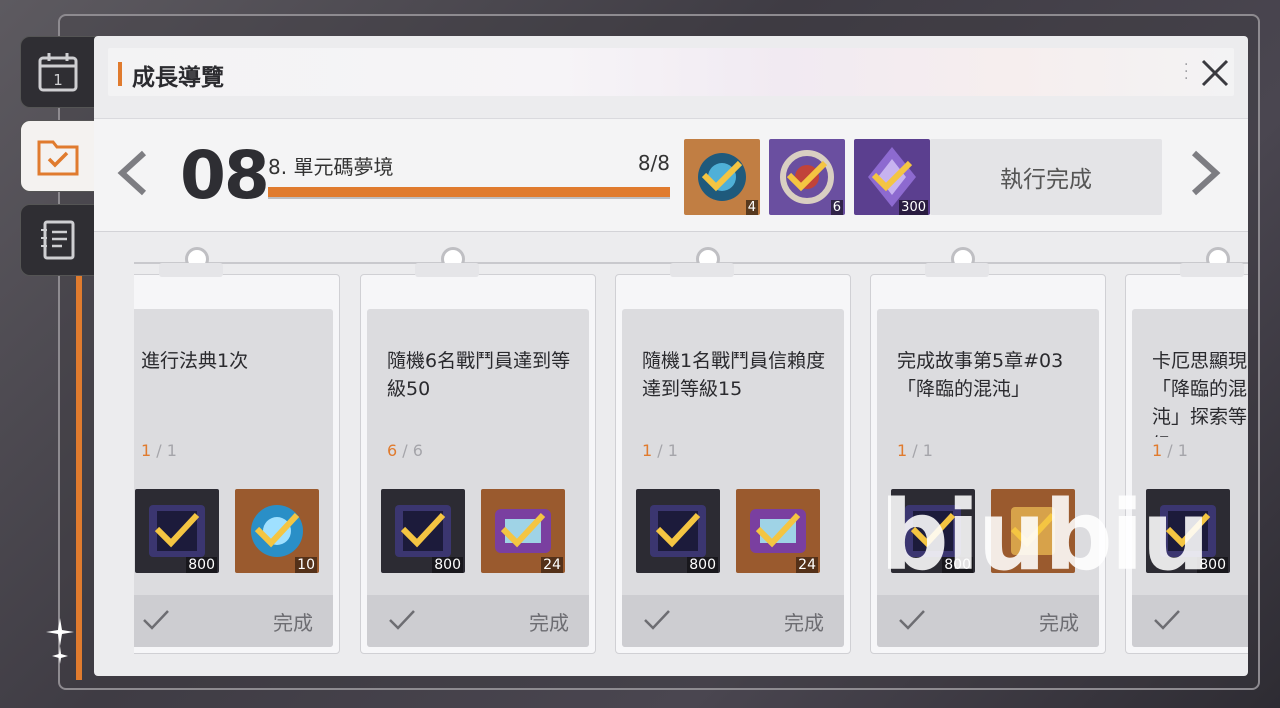 The image size is (1280, 708). I want to click on next-stage-button, so click(1206, 179).